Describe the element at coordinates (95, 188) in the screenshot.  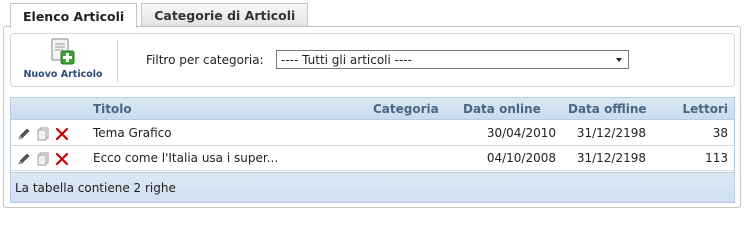
I see `row-count-text: La tabella contiene 2 righe` at that location.